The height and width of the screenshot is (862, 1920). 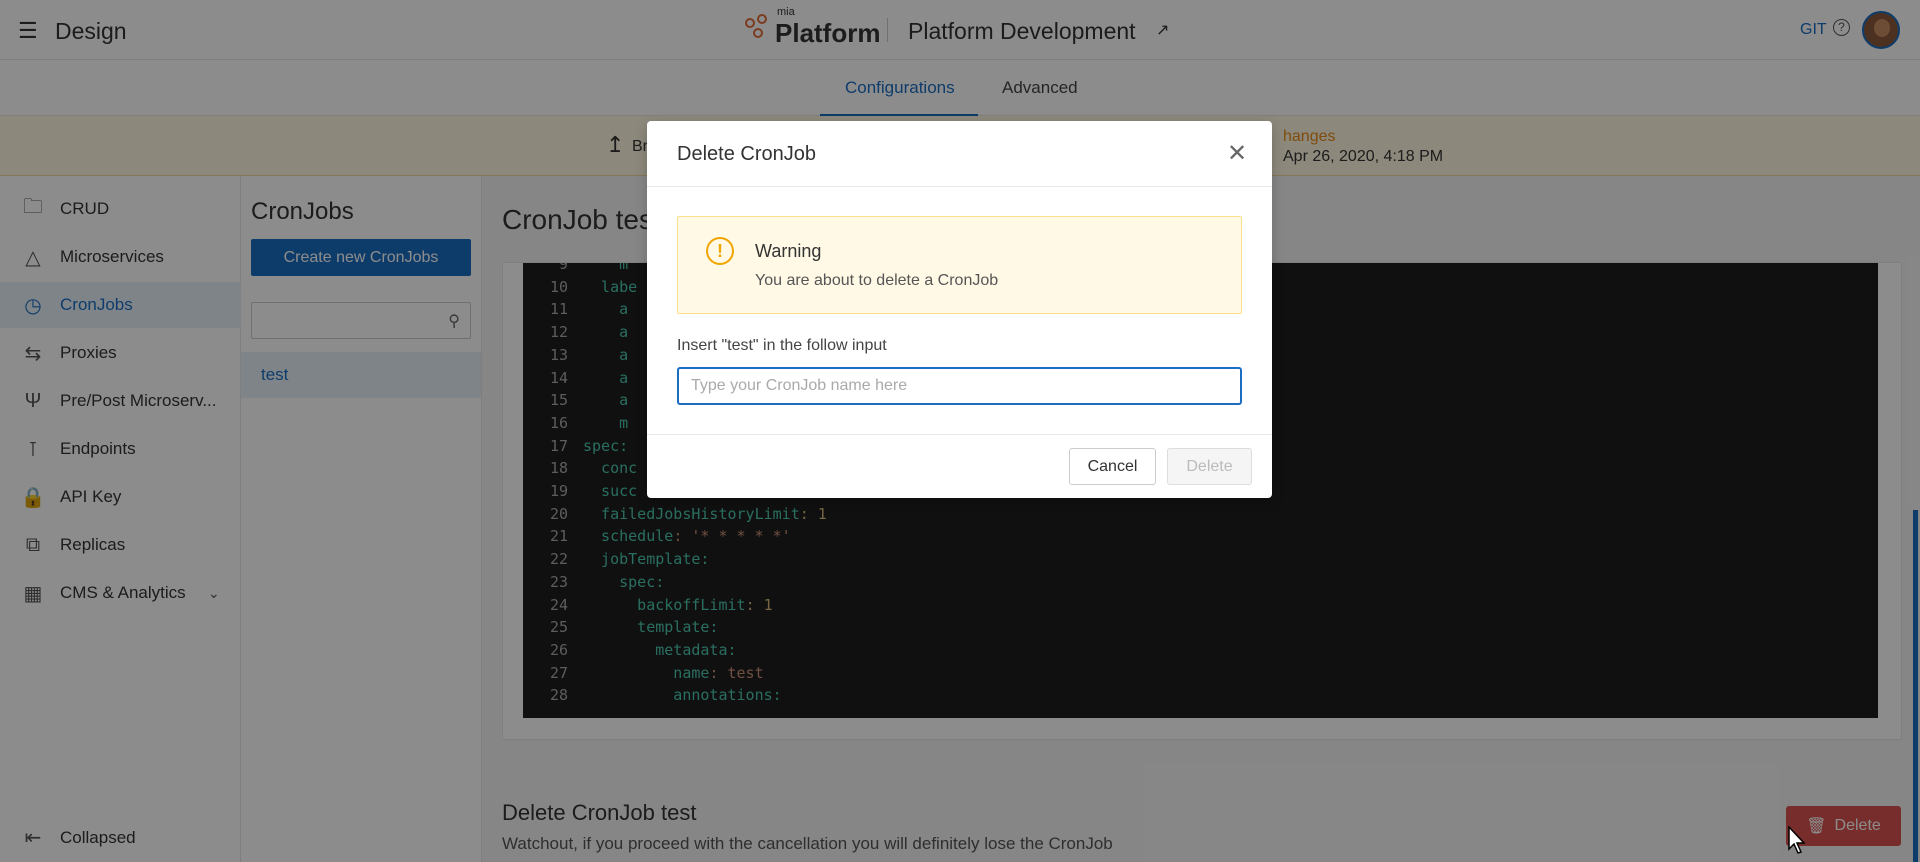 What do you see at coordinates (1797, 840) in the screenshot?
I see `mouse-cursor-icon` at bounding box center [1797, 840].